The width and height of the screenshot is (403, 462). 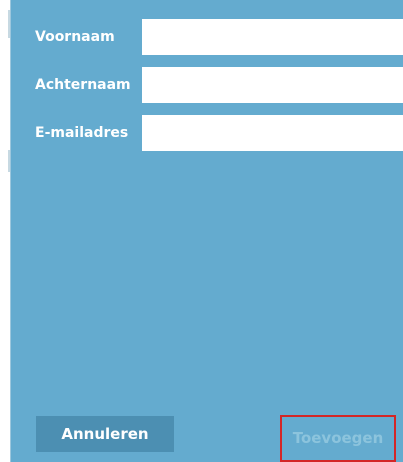 I want to click on email-row: E-mailadres, so click(x=212, y=133).